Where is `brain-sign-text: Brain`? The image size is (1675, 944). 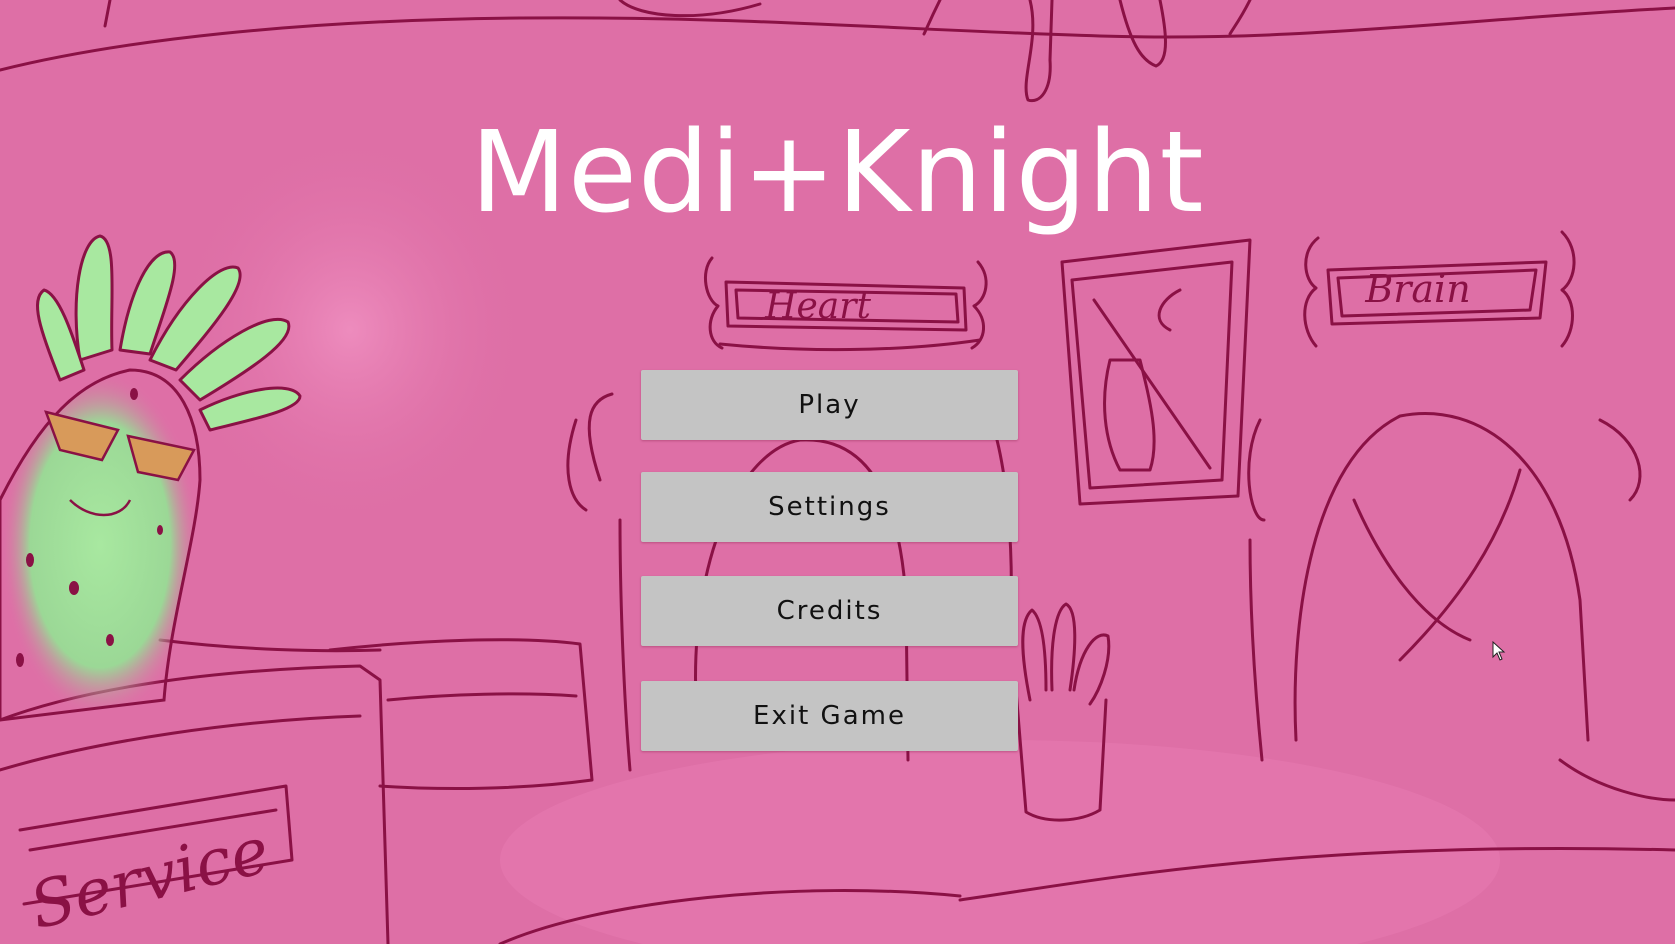 brain-sign-text: Brain is located at coordinates (1417, 289).